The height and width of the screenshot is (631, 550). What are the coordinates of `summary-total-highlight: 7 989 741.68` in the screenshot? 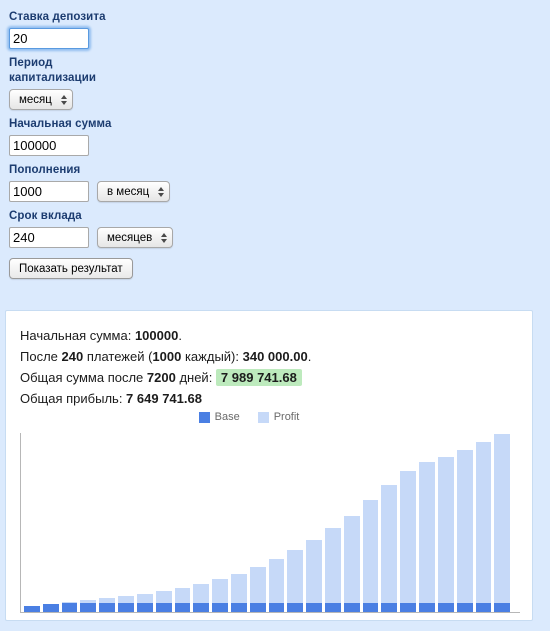 It's located at (258, 377).